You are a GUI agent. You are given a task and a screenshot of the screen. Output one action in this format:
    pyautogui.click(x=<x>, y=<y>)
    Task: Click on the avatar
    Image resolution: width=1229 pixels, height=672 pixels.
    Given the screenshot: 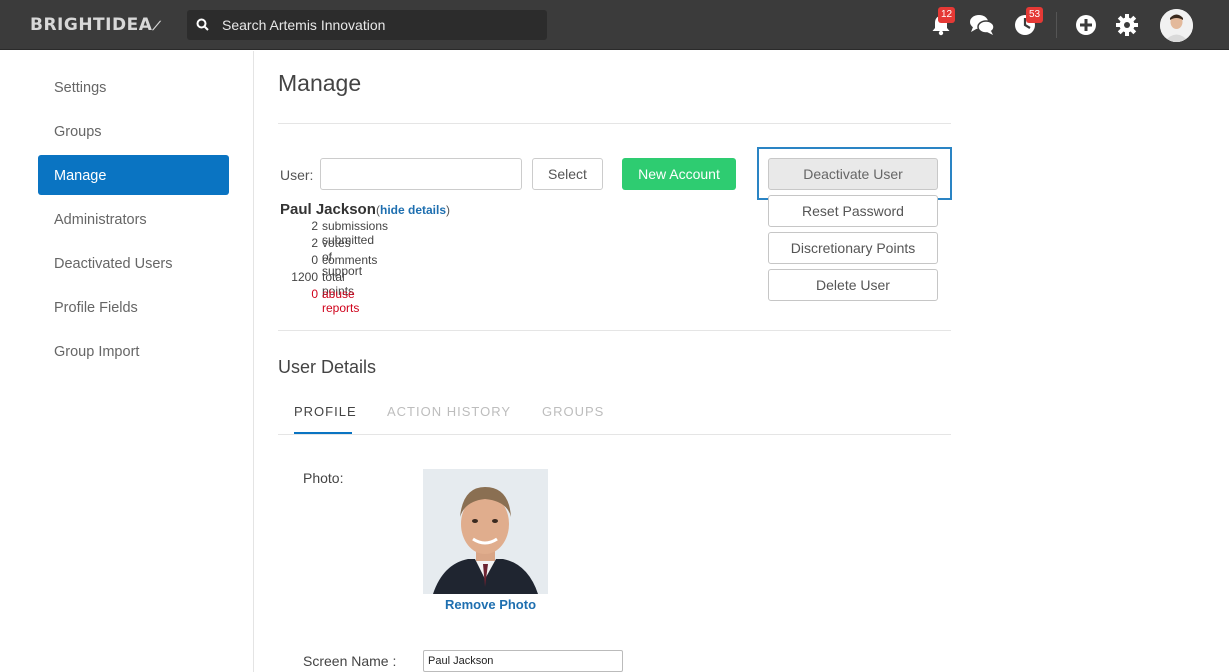 What is the action you would take?
    pyautogui.click(x=1176, y=25)
    